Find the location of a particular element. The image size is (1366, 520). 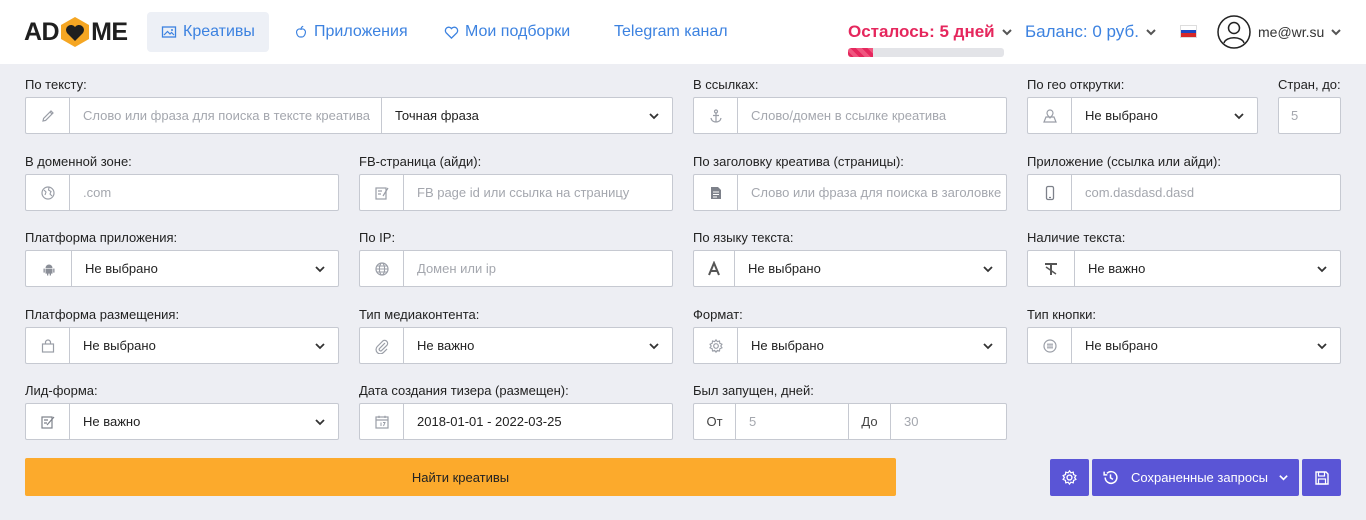

map-pin-icon is located at coordinates (1050, 115).